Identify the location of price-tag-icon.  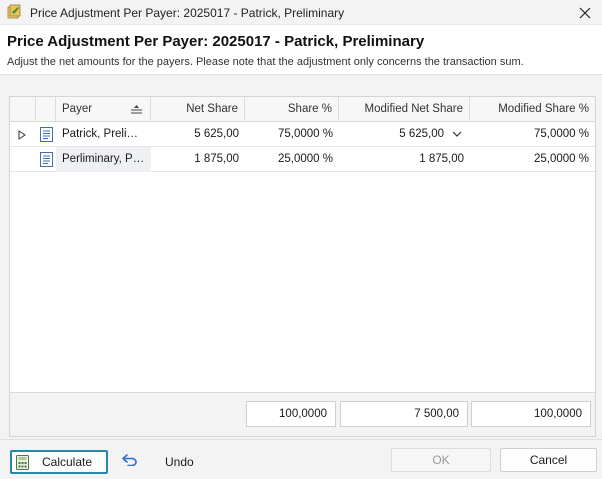
(14, 11).